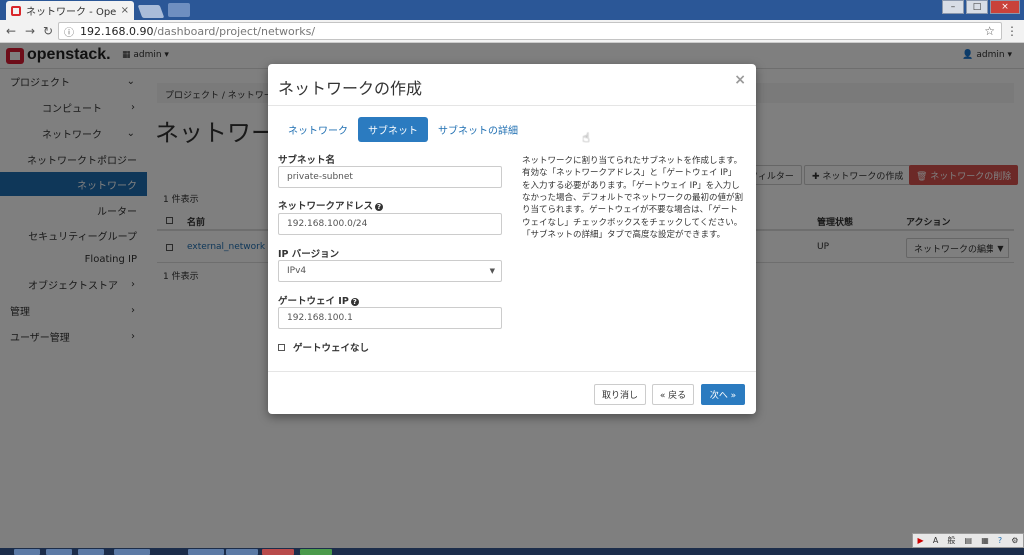  Describe the element at coordinates (586, 138) in the screenshot. I see `hand-cursor-icon: ☝` at that location.